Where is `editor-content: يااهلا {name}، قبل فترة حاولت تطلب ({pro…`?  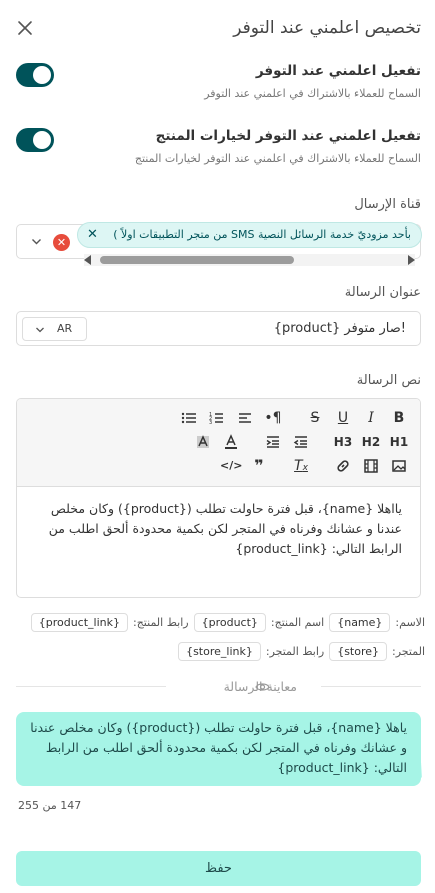 editor-content: يااهلا {name}، قبل فترة حاولت تطلب ({pro… is located at coordinates (217, 529).